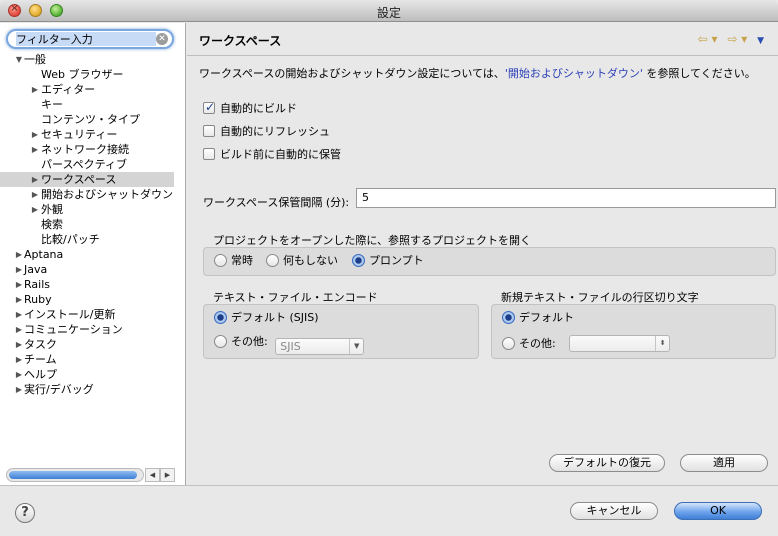 This screenshot has width=778, height=536. What do you see at coordinates (388, 261) in the screenshot?
I see `radio-prompt: プロンプト` at bounding box center [388, 261].